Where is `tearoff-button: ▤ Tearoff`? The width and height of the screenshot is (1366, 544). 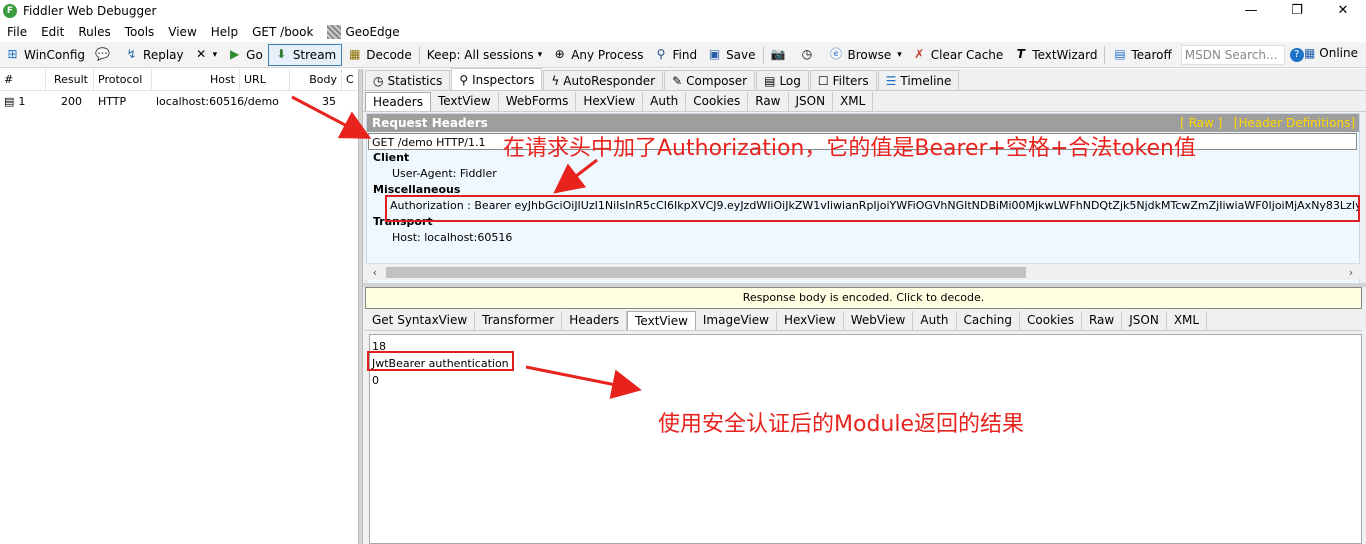 tearoff-button: ▤ Tearoff is located at coordinates (1141, 55).